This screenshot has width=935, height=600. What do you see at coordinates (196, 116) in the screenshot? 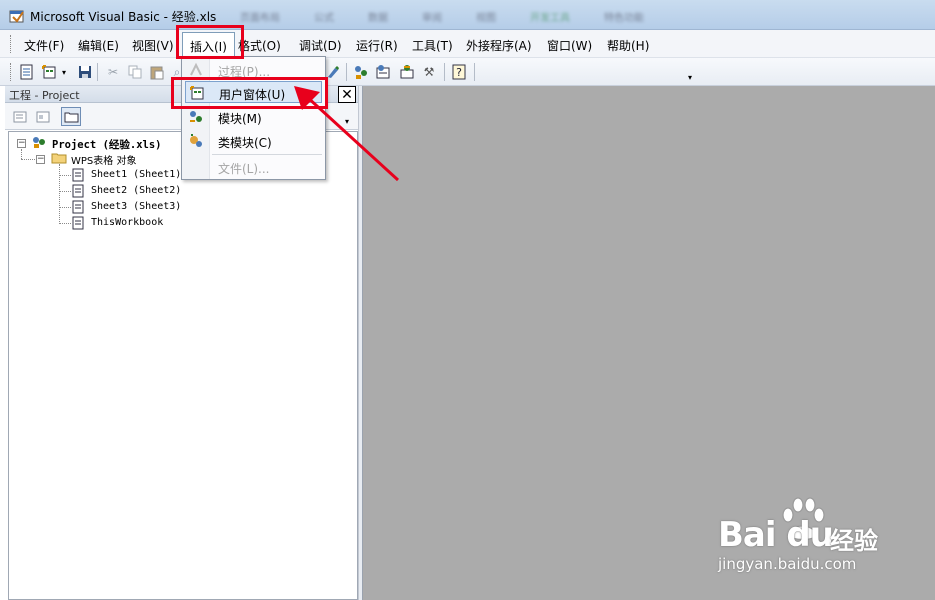
I see `module-icon` at bounding box center [196, 116].